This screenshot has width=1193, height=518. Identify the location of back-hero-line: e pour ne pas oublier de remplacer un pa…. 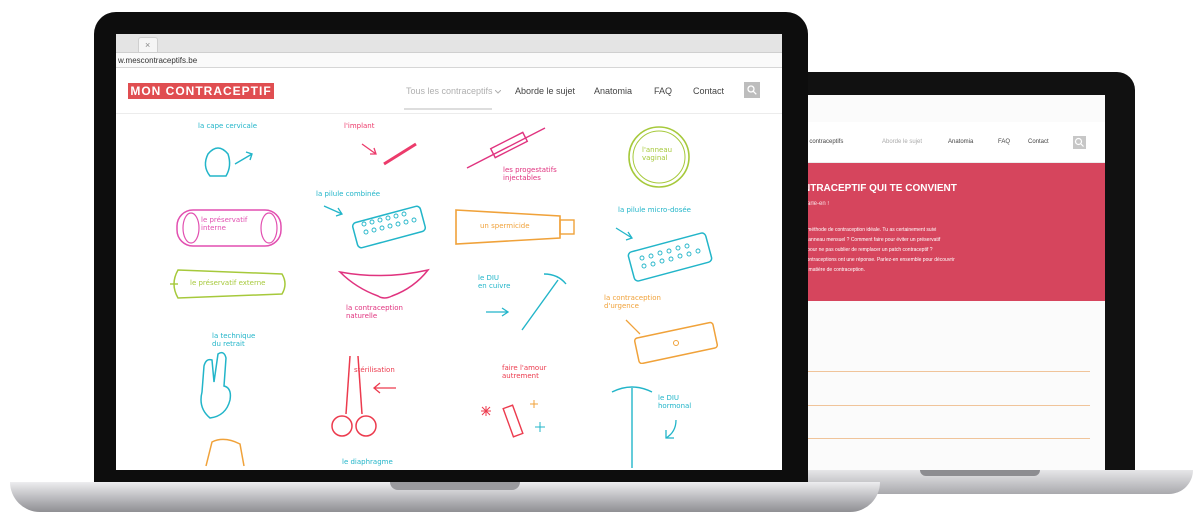
(868, 250).